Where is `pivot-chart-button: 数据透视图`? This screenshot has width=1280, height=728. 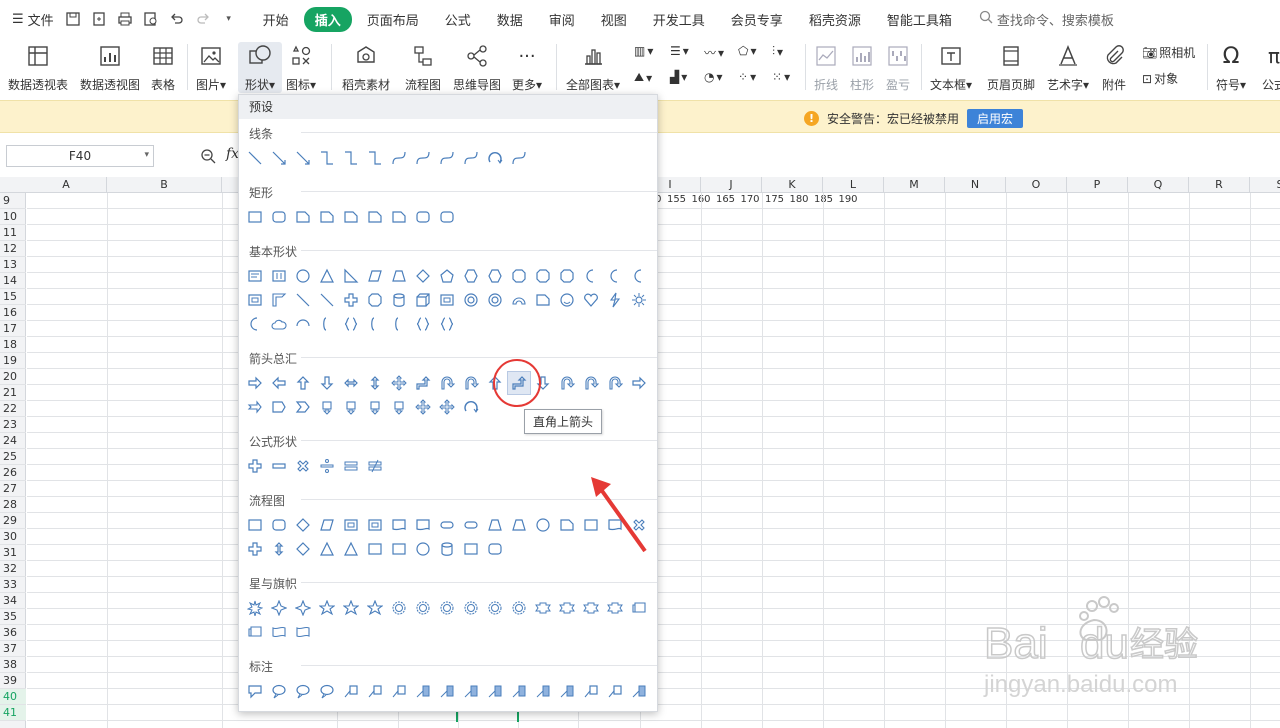 pivot-chart-button: 数据透视图 is located at coordinates (110, 67).